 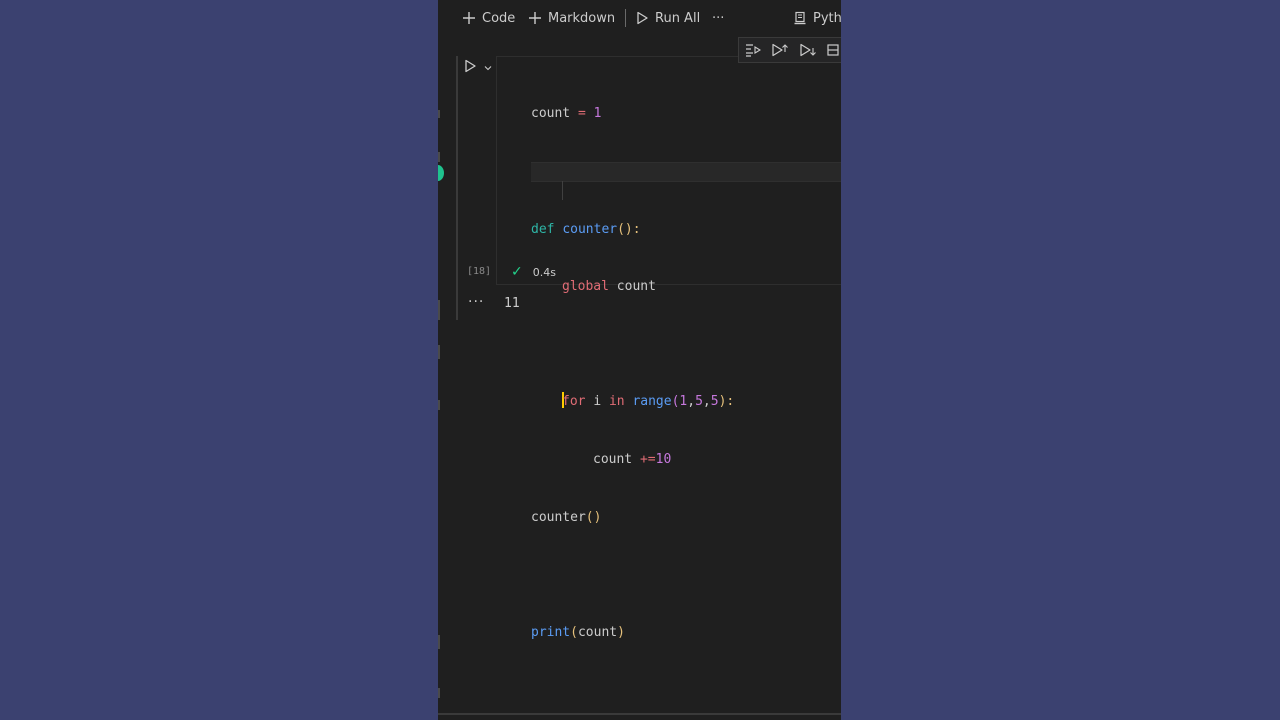 I want to click on activity-strip, so click(x=447, y=360).